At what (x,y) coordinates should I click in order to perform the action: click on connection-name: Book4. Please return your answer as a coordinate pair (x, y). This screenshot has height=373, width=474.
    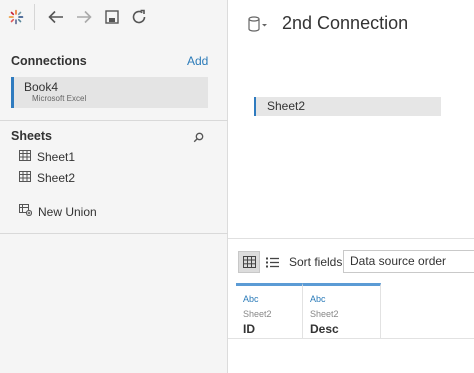
    Looking at the image, I should click on (41, 87).